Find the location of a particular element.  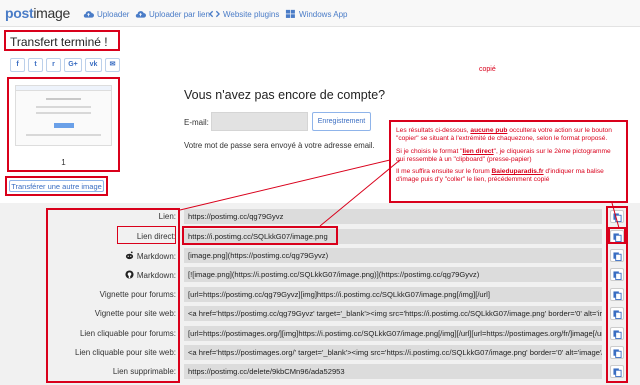

nav-website-plugins-label: Website plugins is located at coordinates (251, 14).